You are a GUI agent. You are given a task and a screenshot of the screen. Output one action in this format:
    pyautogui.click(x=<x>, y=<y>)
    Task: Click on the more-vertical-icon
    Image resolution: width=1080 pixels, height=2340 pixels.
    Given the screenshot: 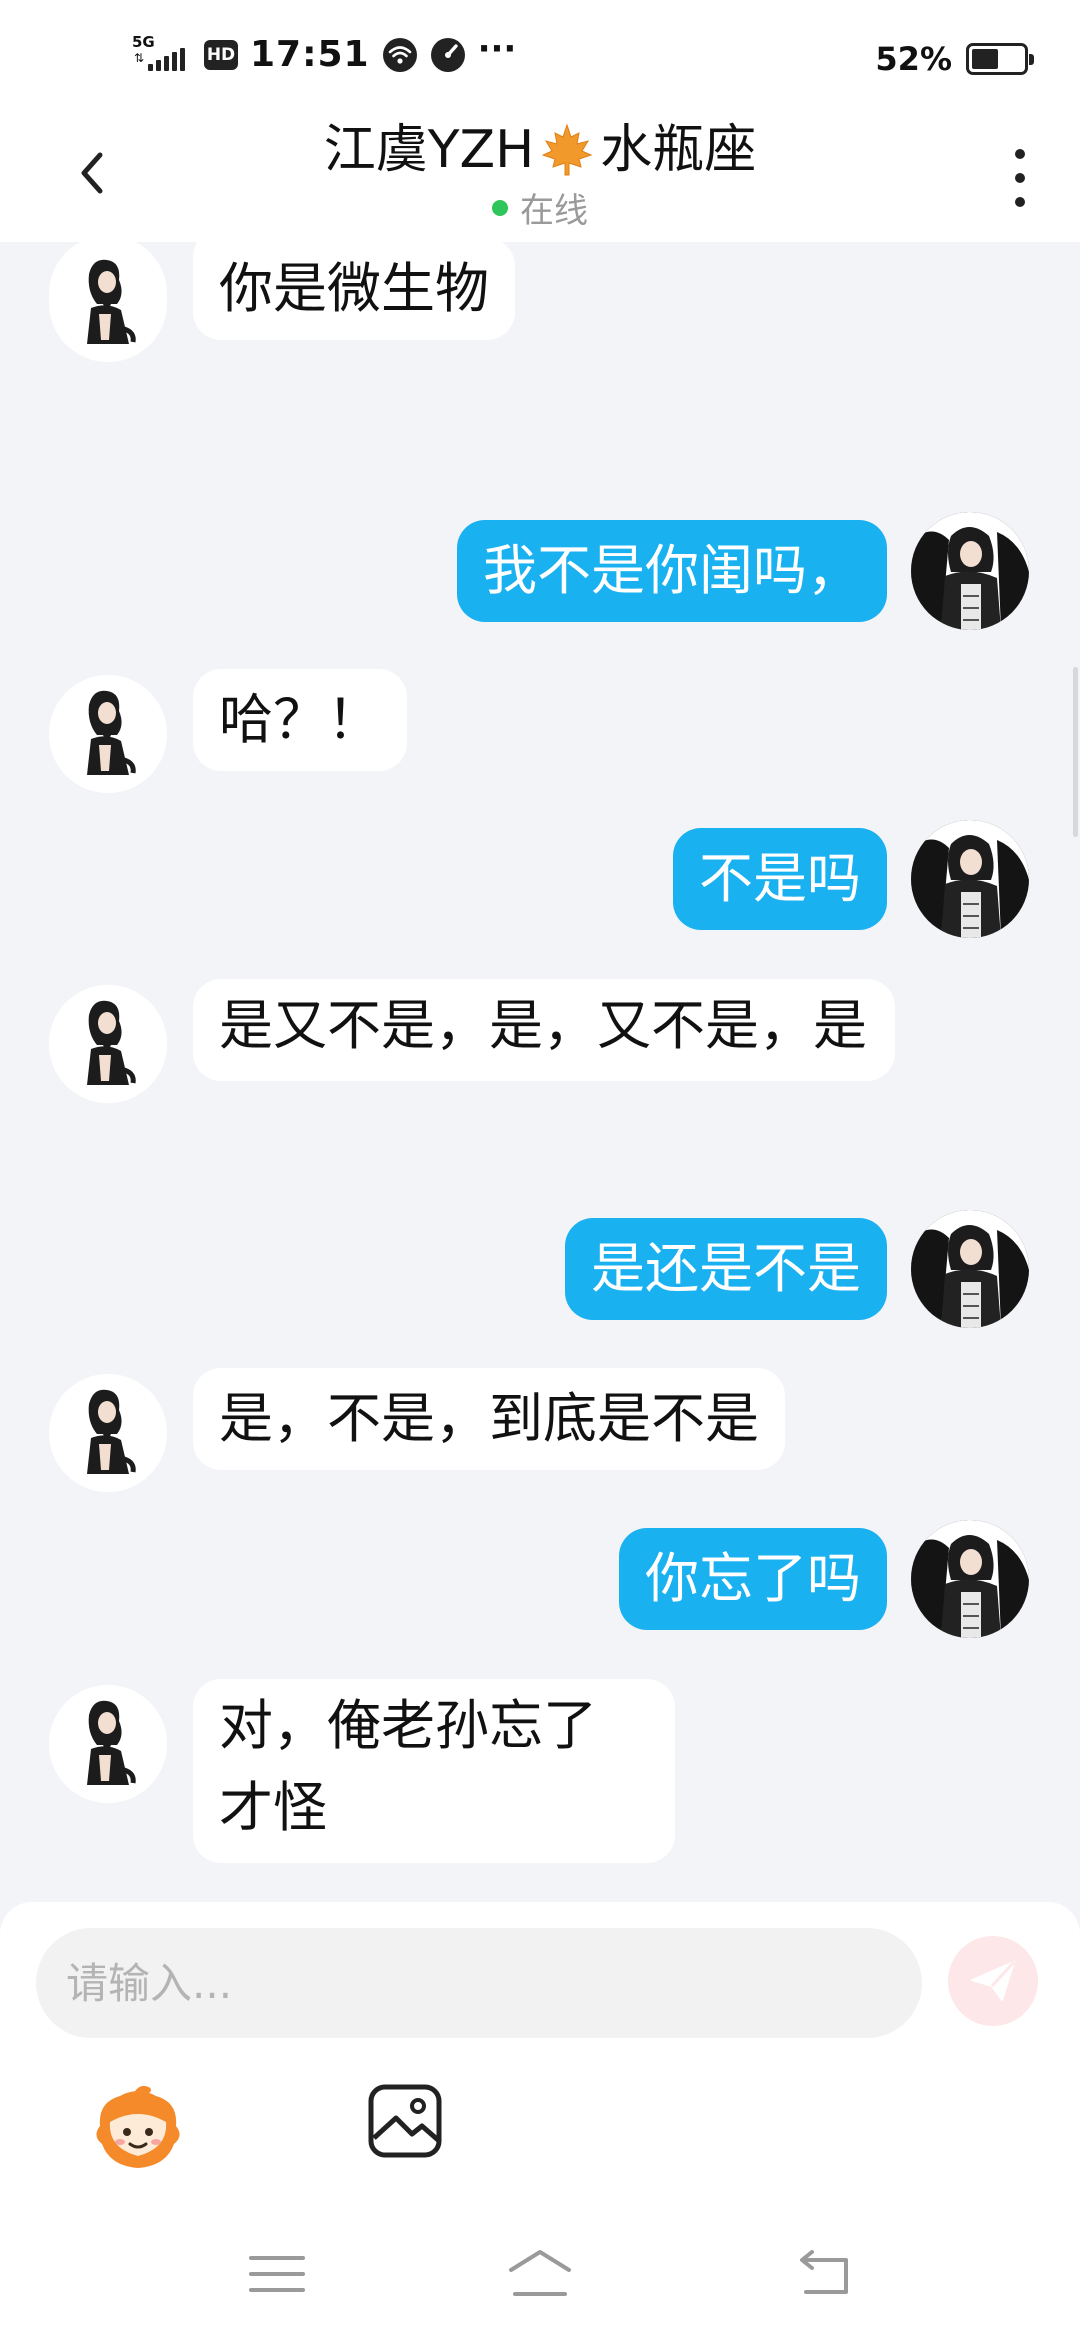 What is the action you would take?
    pyautogui.click(x=1020, y=178)
    